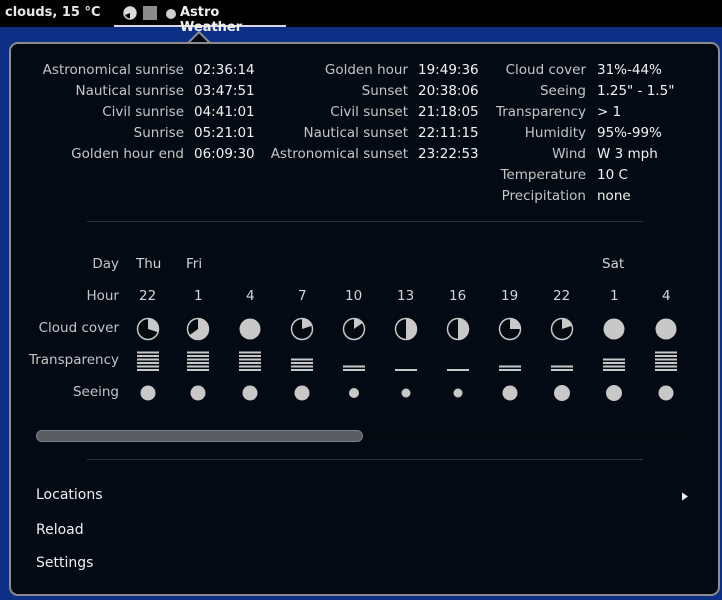 This screenshot has height=600, width=722. I want to click on condition-value: W 3 mph, so click(627, 154).